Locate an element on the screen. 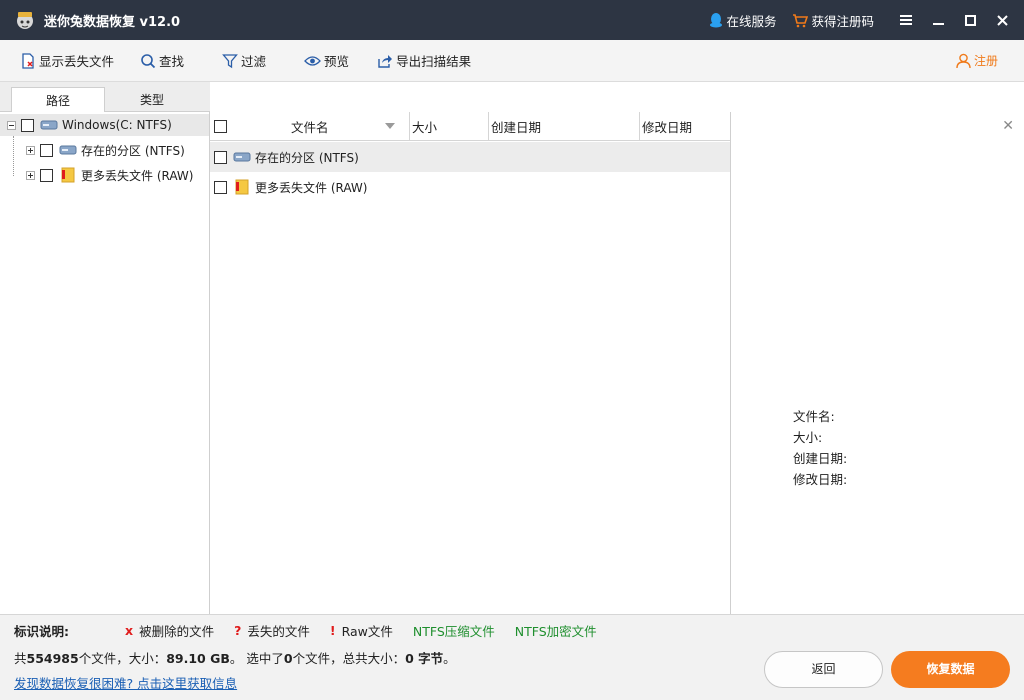 The height and width of the screenshot is (700, 1024). column-modified: 修改日期 is located at coordinates (685, 126).